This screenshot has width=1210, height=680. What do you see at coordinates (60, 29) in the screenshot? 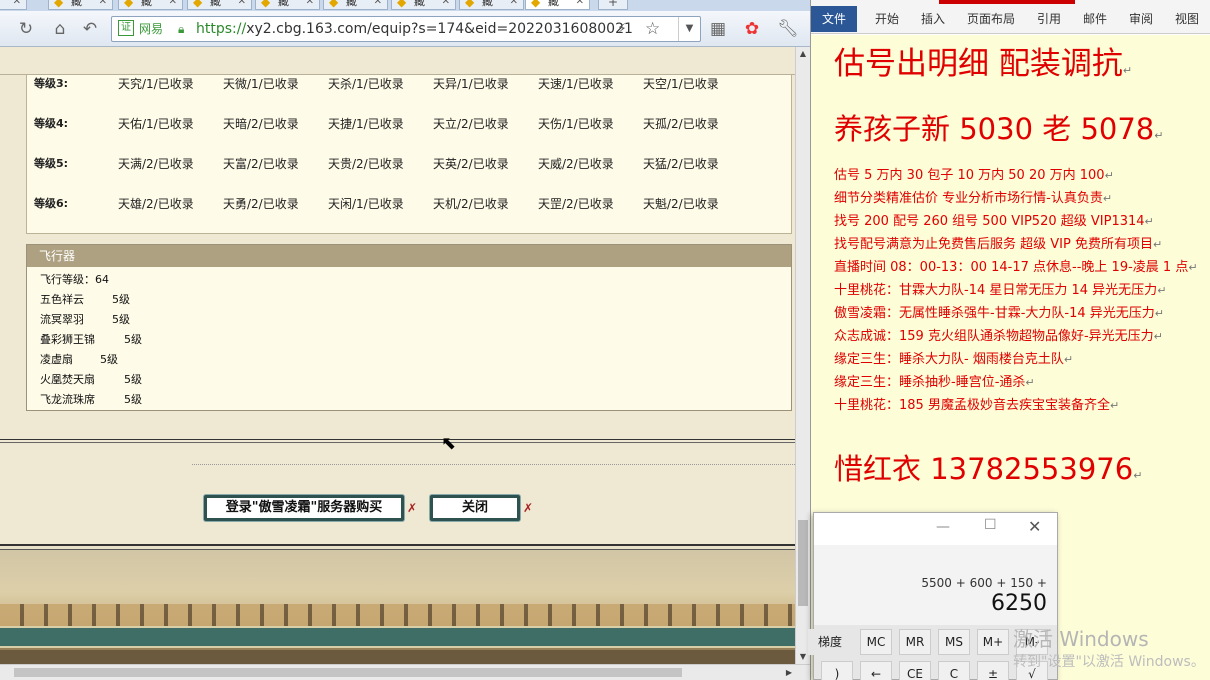
I see `home-icon: ⌂` at bounding box center [60, 29].